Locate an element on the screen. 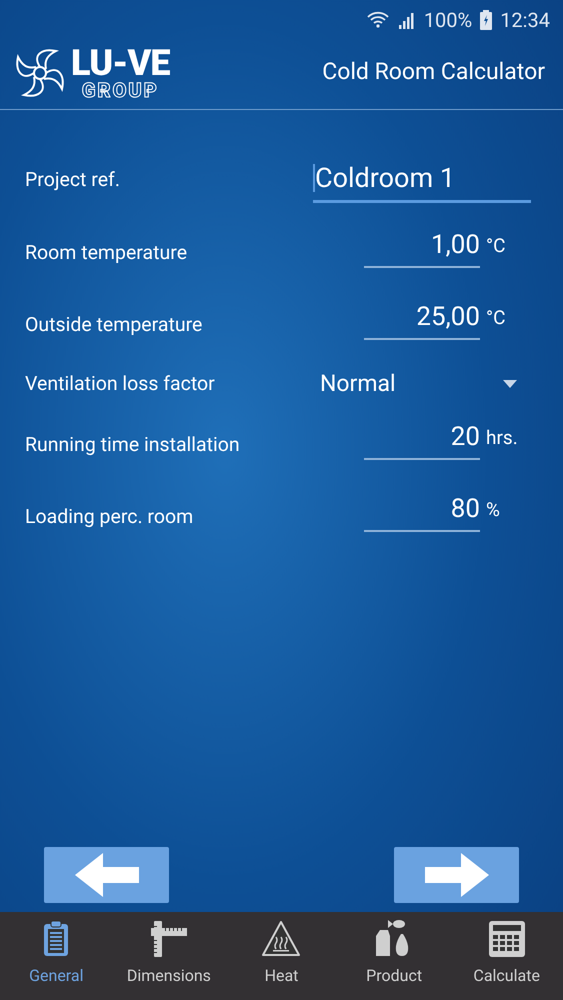  left-arrow-icon is located at coordinates (106, 875).